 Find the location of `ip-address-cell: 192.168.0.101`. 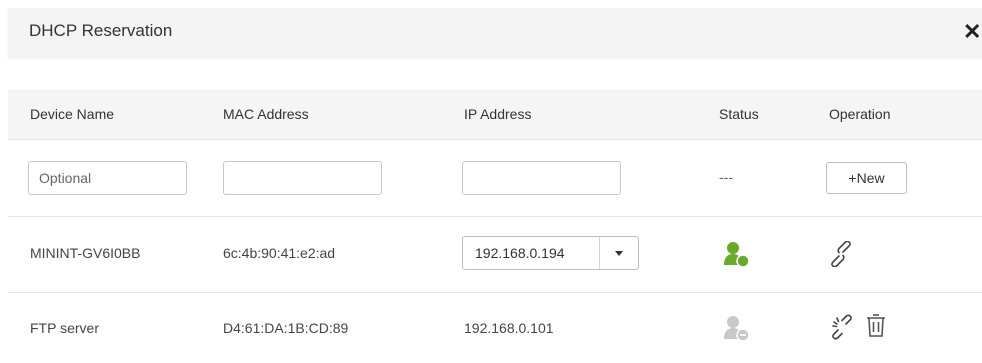

ip-address-cell: 192.168.0.101 is located at coordinates (509, 328).